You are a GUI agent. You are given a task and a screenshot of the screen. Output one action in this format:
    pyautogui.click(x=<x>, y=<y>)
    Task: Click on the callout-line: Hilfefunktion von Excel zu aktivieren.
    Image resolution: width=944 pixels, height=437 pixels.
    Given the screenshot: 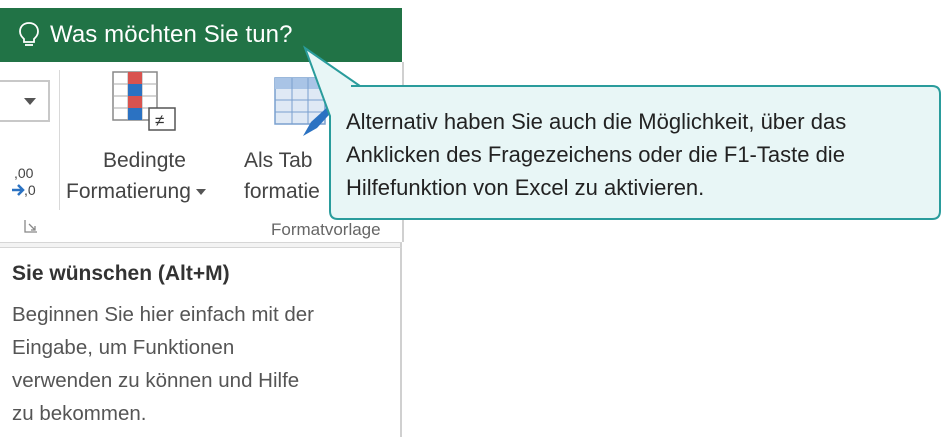 What is the action you would take?
    pyautogui.click(x=525, y=187)
    